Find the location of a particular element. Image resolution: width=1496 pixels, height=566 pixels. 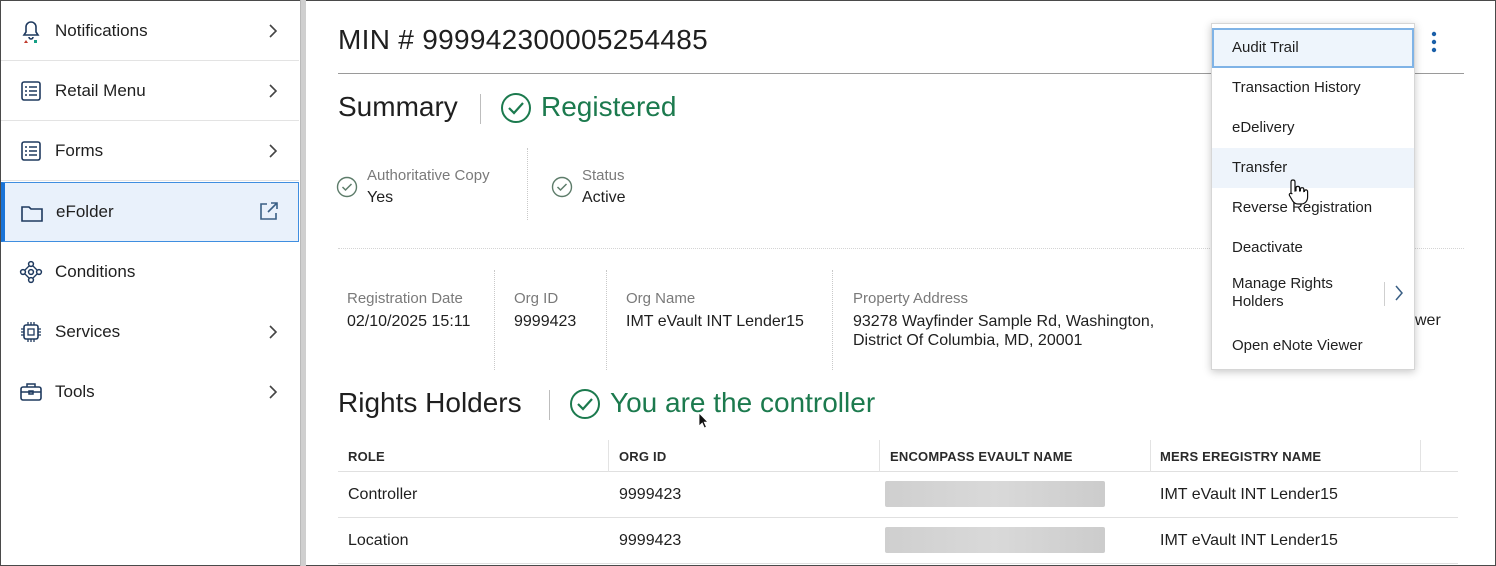

more-options-icon is located at coordinates (1434, 42).